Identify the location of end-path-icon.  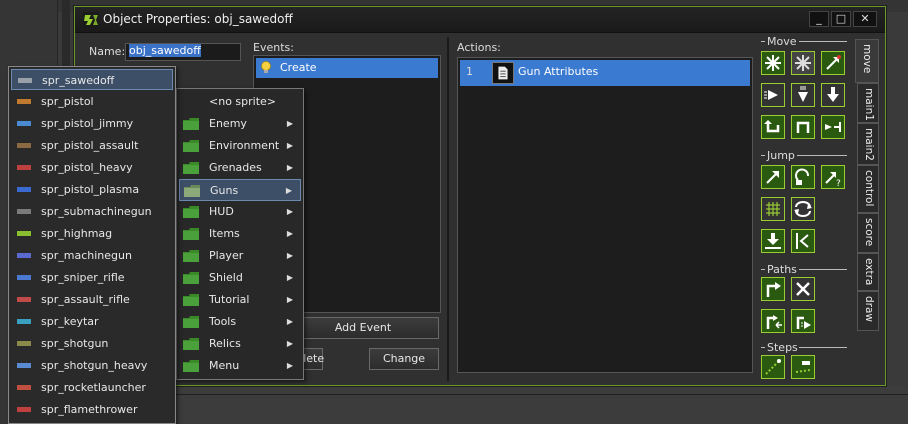
(803, 289).